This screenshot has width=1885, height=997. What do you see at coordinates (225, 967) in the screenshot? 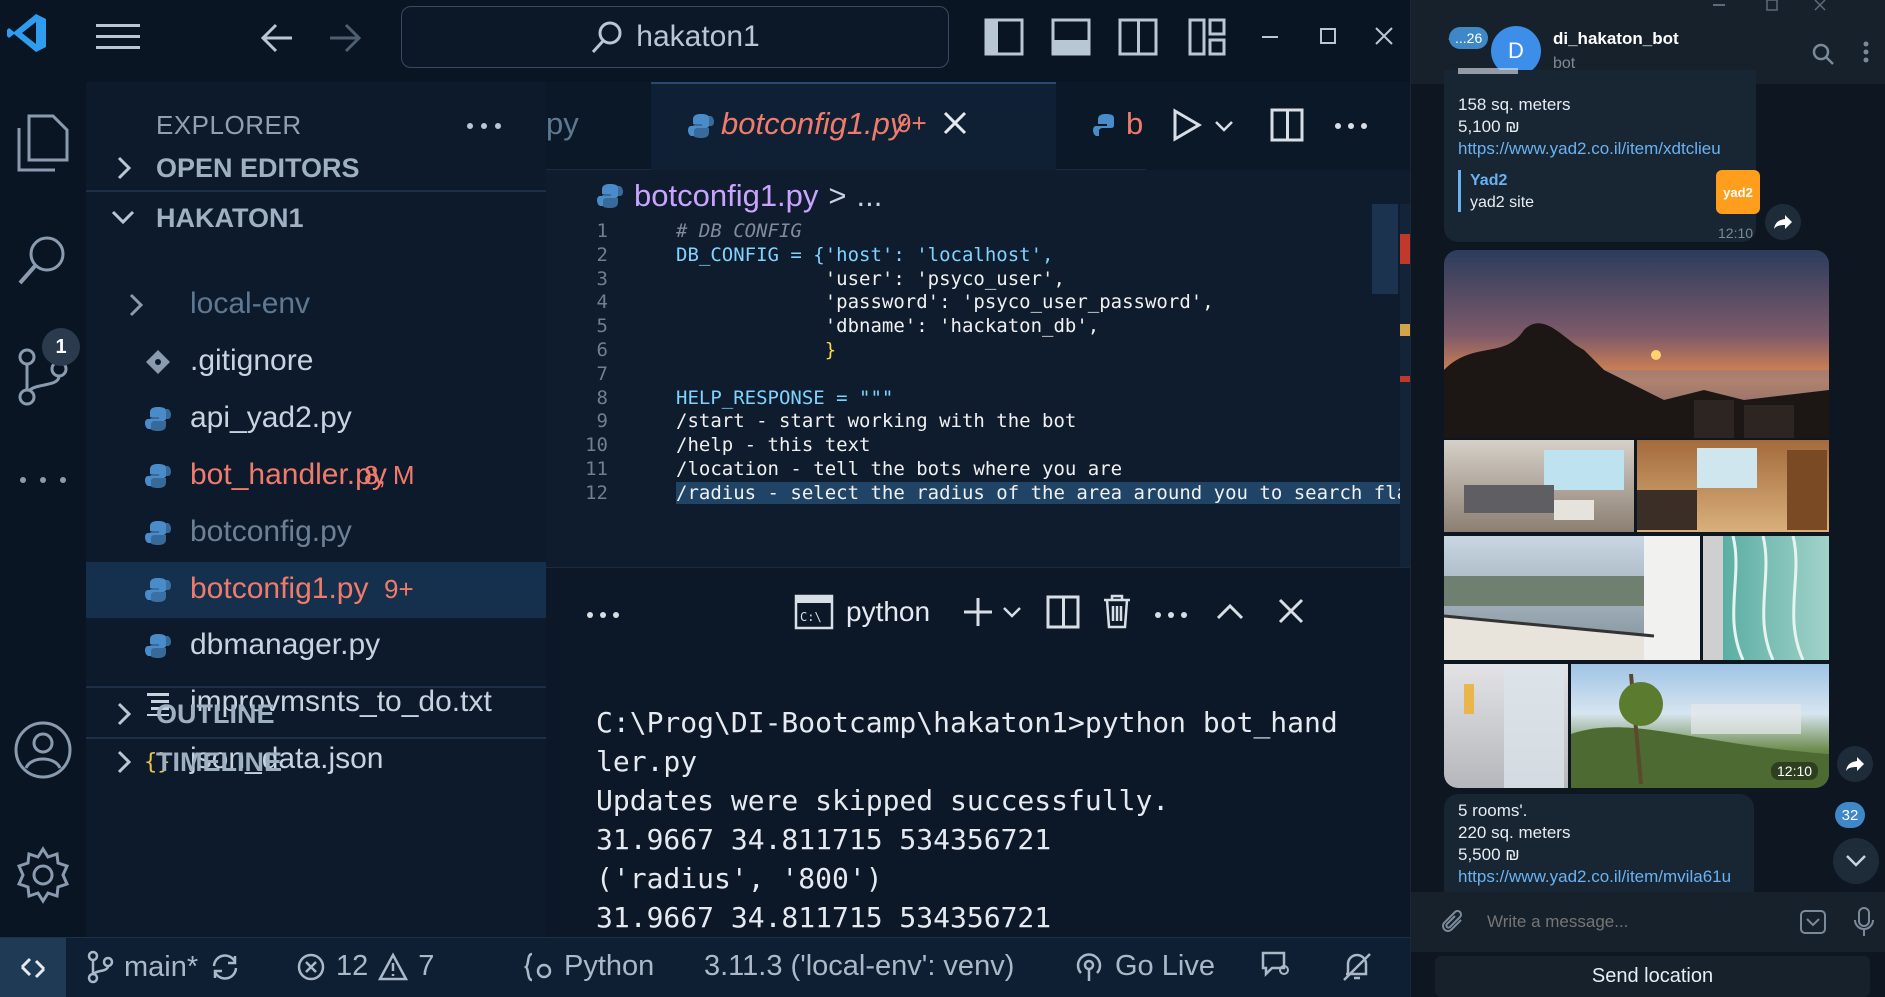
I see `sync-icon` at bounding box center [225, 967].